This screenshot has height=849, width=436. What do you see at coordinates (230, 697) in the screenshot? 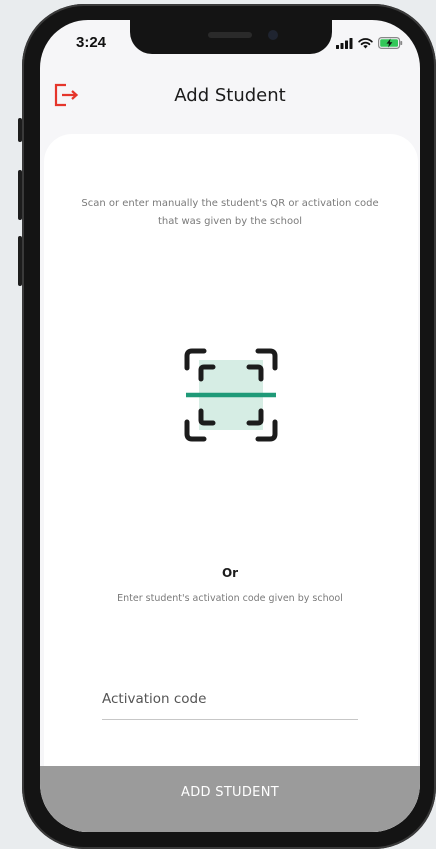
I see `activation-code-input` at bounding box center [230, 697].